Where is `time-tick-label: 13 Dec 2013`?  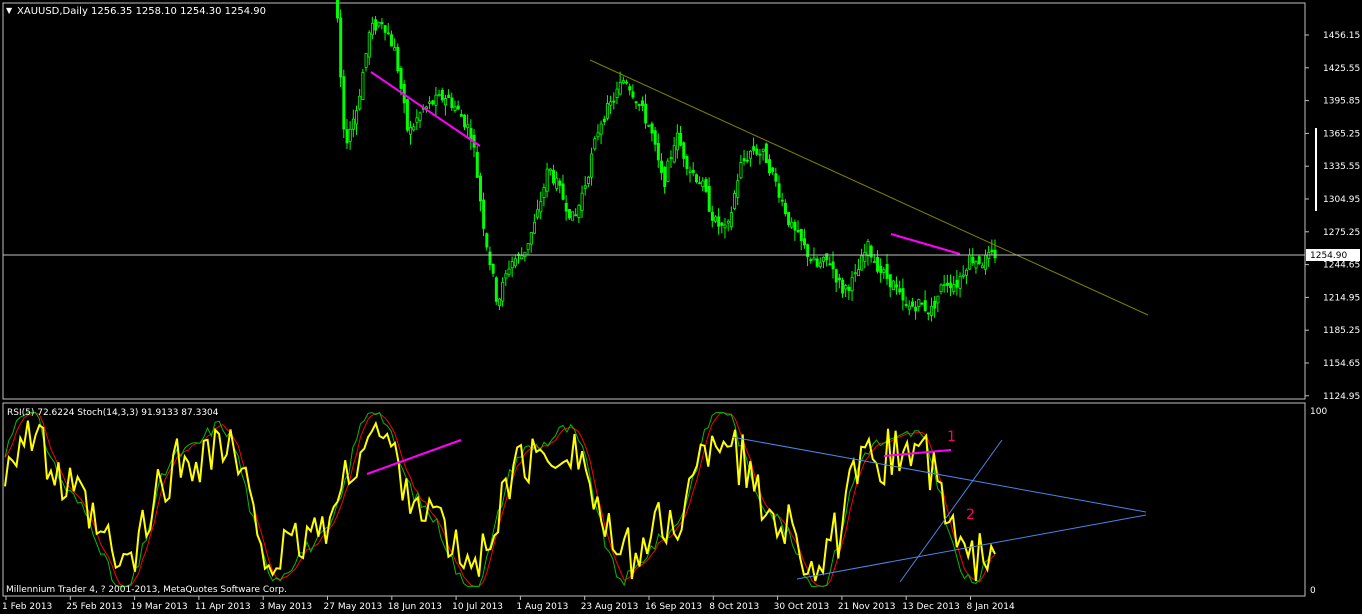 time-tick-label: 13 Dec 2013 is located at coordinates (931, 607).